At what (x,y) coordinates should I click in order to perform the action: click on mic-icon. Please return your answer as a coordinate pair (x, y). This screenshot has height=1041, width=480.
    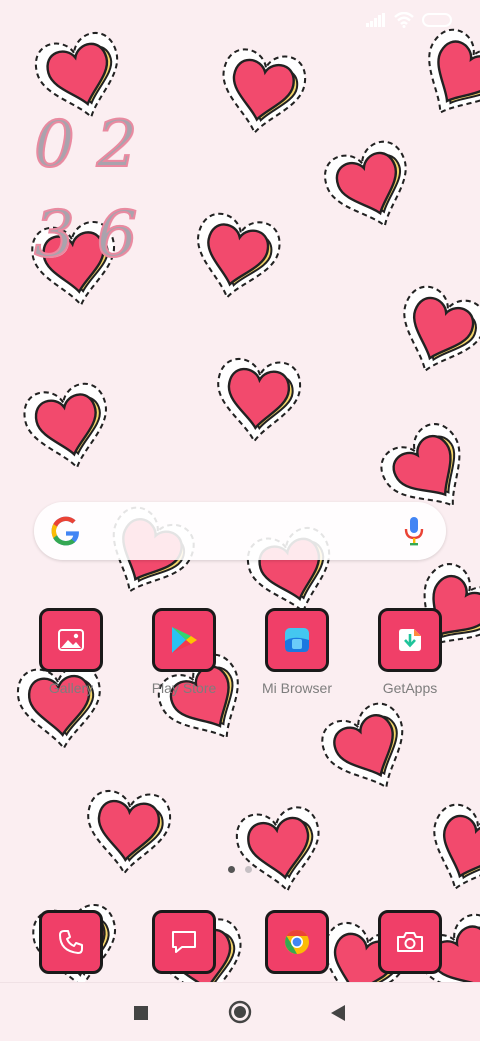
    Looking at the image, I should click on (414, 531).